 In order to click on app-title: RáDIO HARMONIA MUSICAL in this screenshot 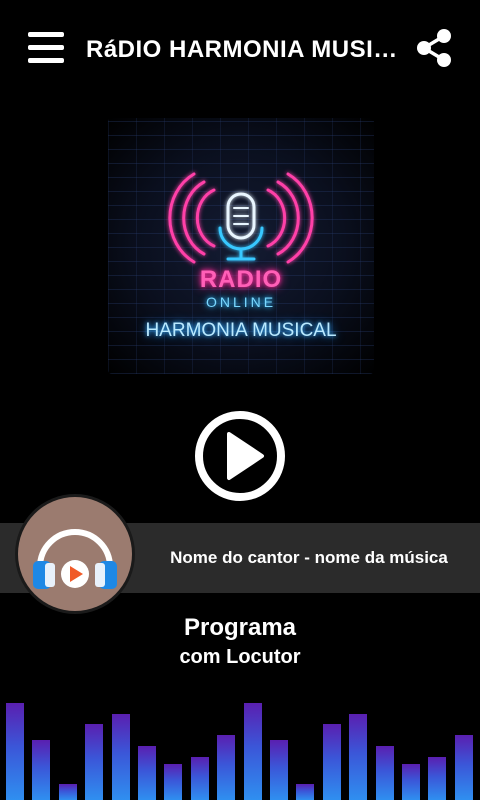, I will do `click(242, 49)`.